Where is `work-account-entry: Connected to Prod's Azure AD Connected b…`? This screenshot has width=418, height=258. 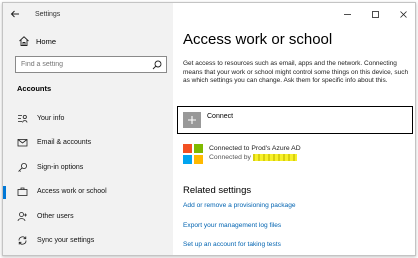 work-account-entry: Connected to Prod's Azure AD Connected b… is located at coordinates (242, 154).